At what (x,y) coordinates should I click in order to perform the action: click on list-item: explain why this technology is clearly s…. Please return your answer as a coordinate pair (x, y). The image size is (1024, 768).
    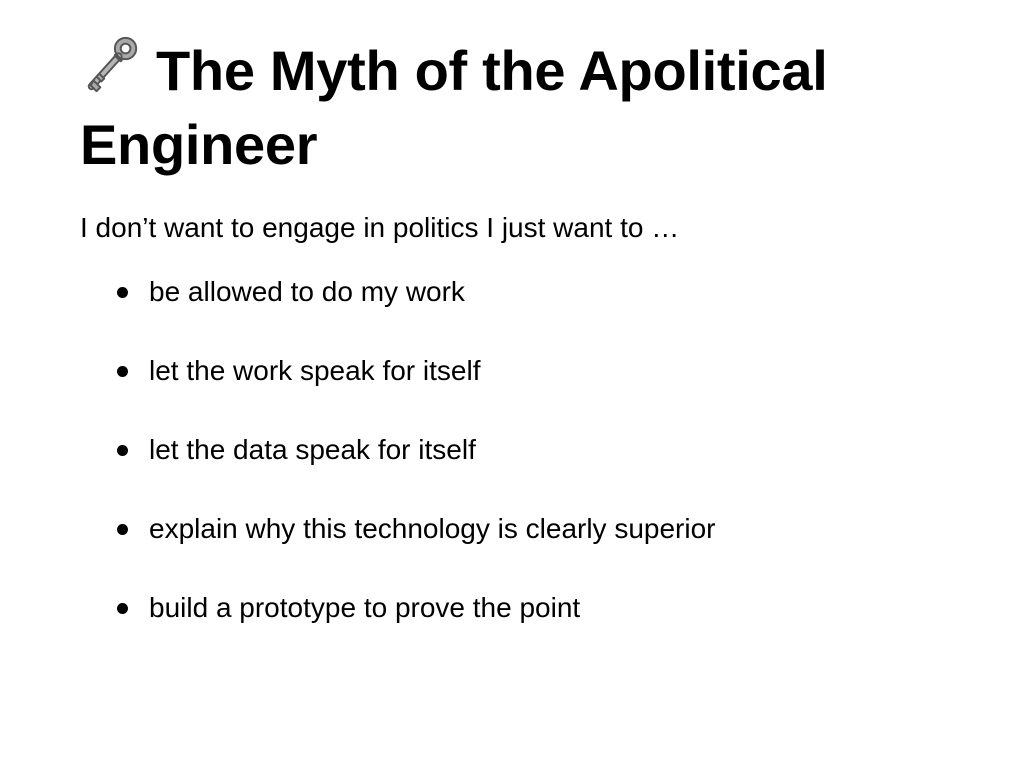
    Looking at the image, I should click on (520, 529).